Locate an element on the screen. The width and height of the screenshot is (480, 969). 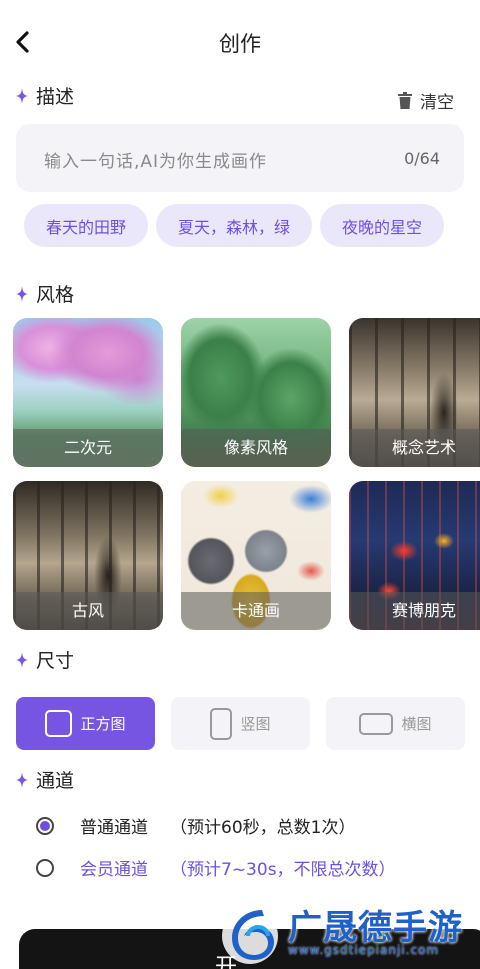
channel-note: （预计7~30s，不限总次数） is located at coordinates (283, 870).